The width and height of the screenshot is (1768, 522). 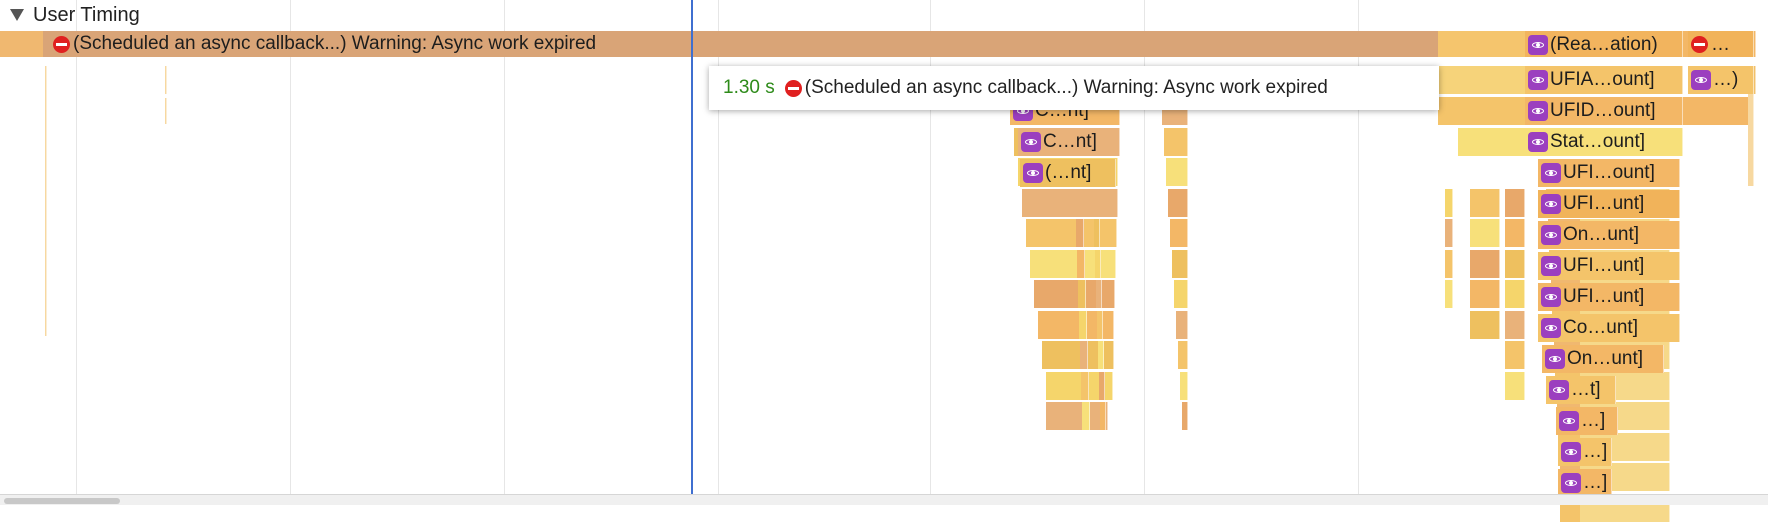 I want to click on cursor-line, so click(x=692, y=247).